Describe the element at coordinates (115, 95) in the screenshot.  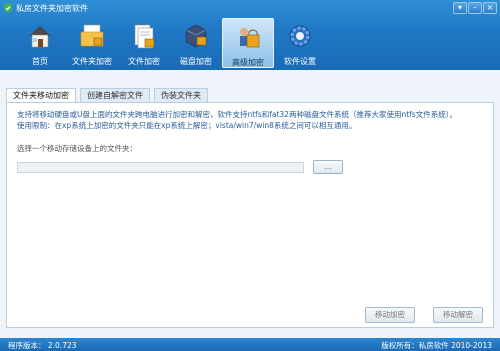
I see `tab-create-self-decrypt: 创建自解密文件` at that location.